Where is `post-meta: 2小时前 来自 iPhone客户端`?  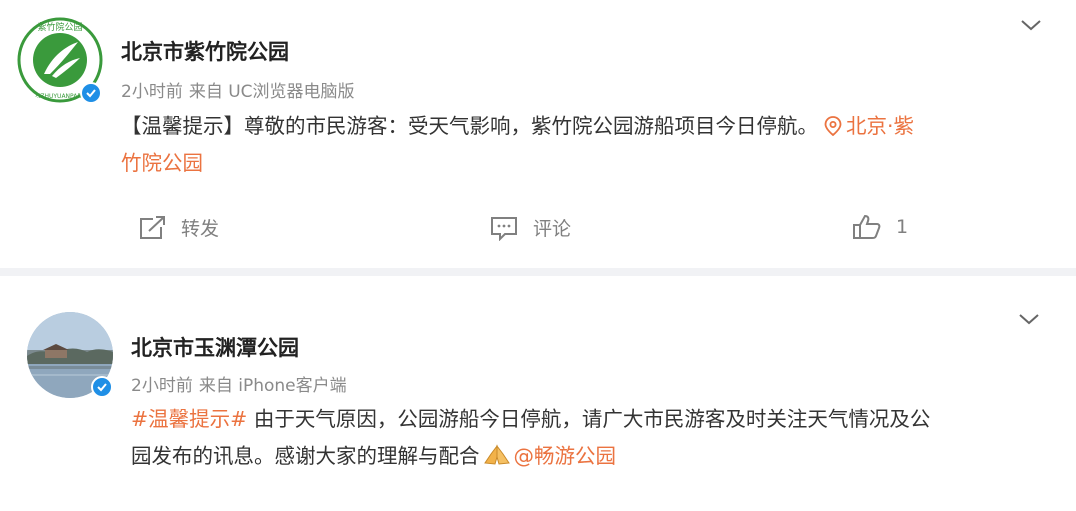
post-meta: 2小时前 来自 iPhone客户端 is located at coordinates (242, 383).